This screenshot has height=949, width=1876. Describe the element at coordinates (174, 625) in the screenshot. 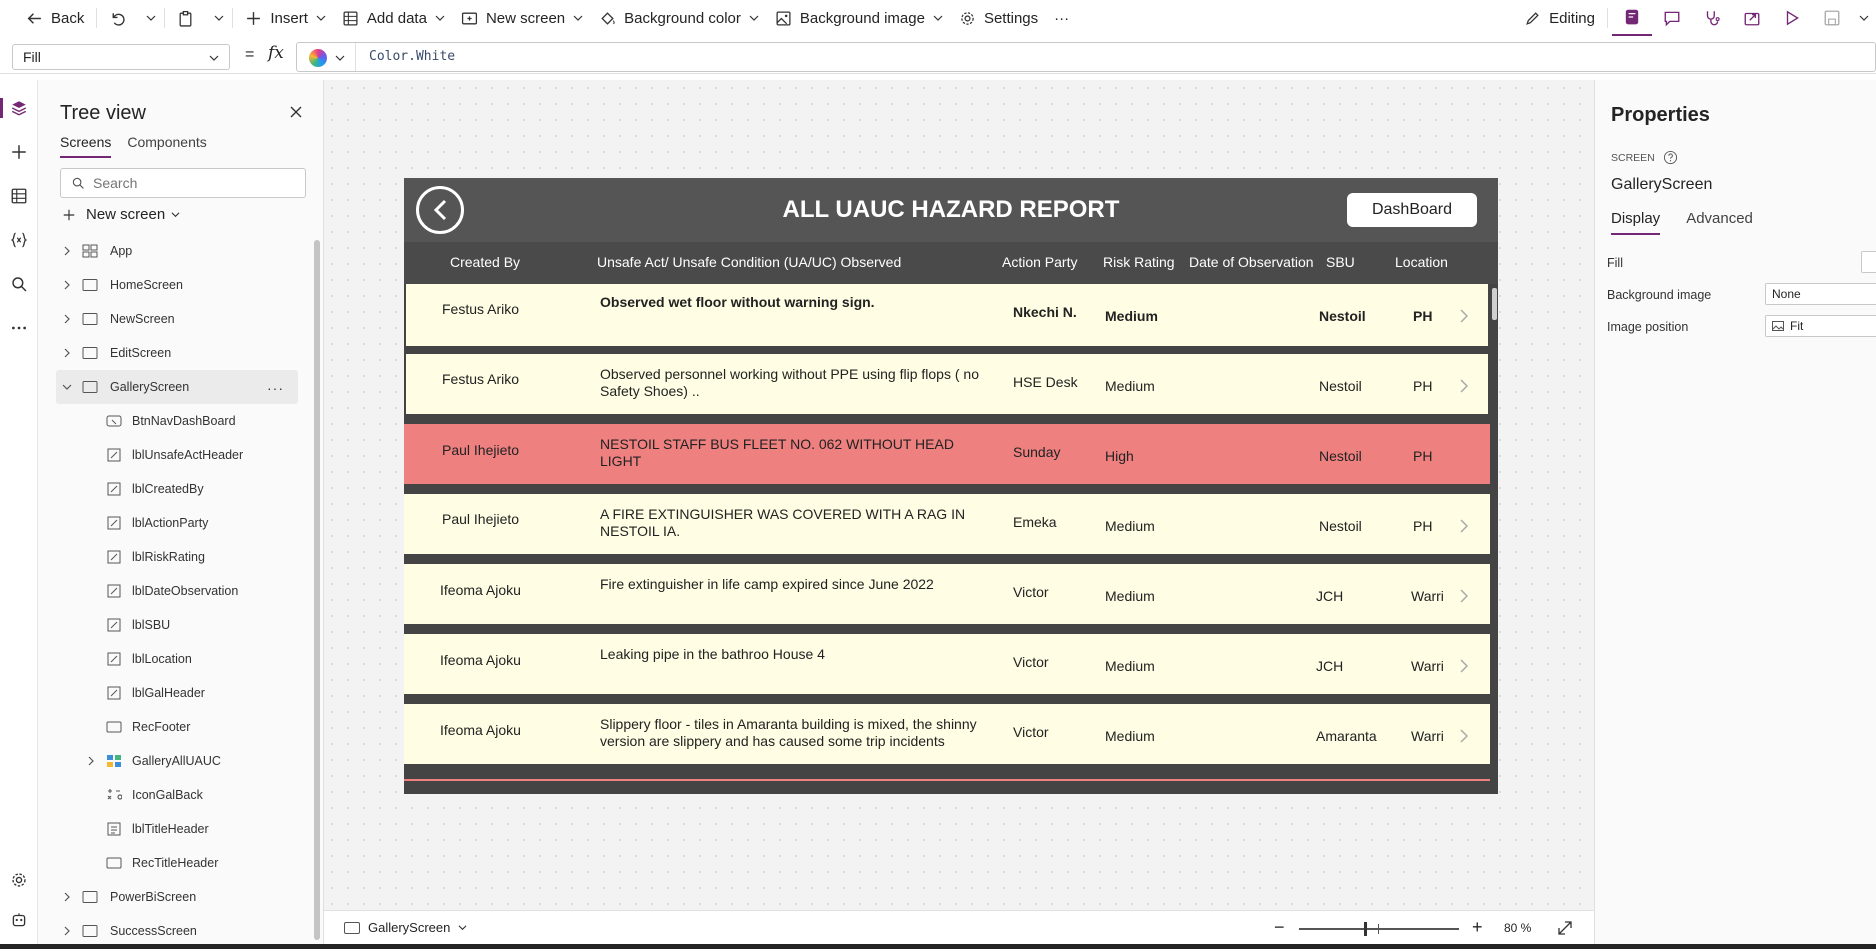

I see `tree-item-lblsbu: lblSBU` at that location.